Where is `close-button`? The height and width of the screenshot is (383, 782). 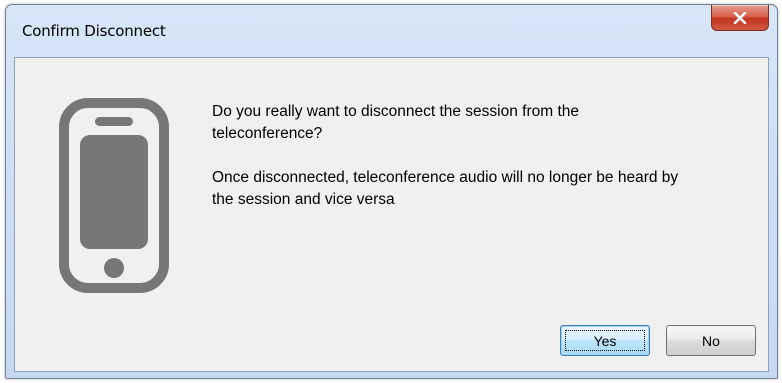
close-button is located at coordinates (740, 18).